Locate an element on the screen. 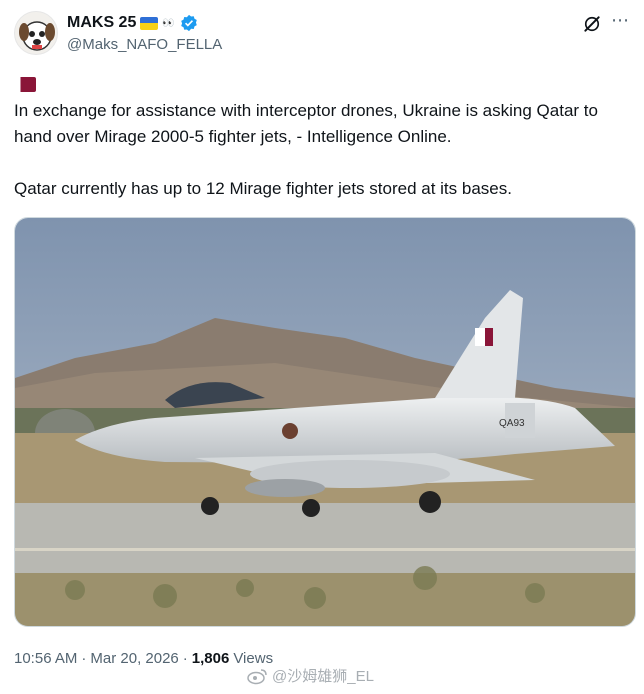 The height and width of the screenshot is (694, 644). weibo-watermark: @沙姆雄狮_EL is located at coordinates (310, 675).